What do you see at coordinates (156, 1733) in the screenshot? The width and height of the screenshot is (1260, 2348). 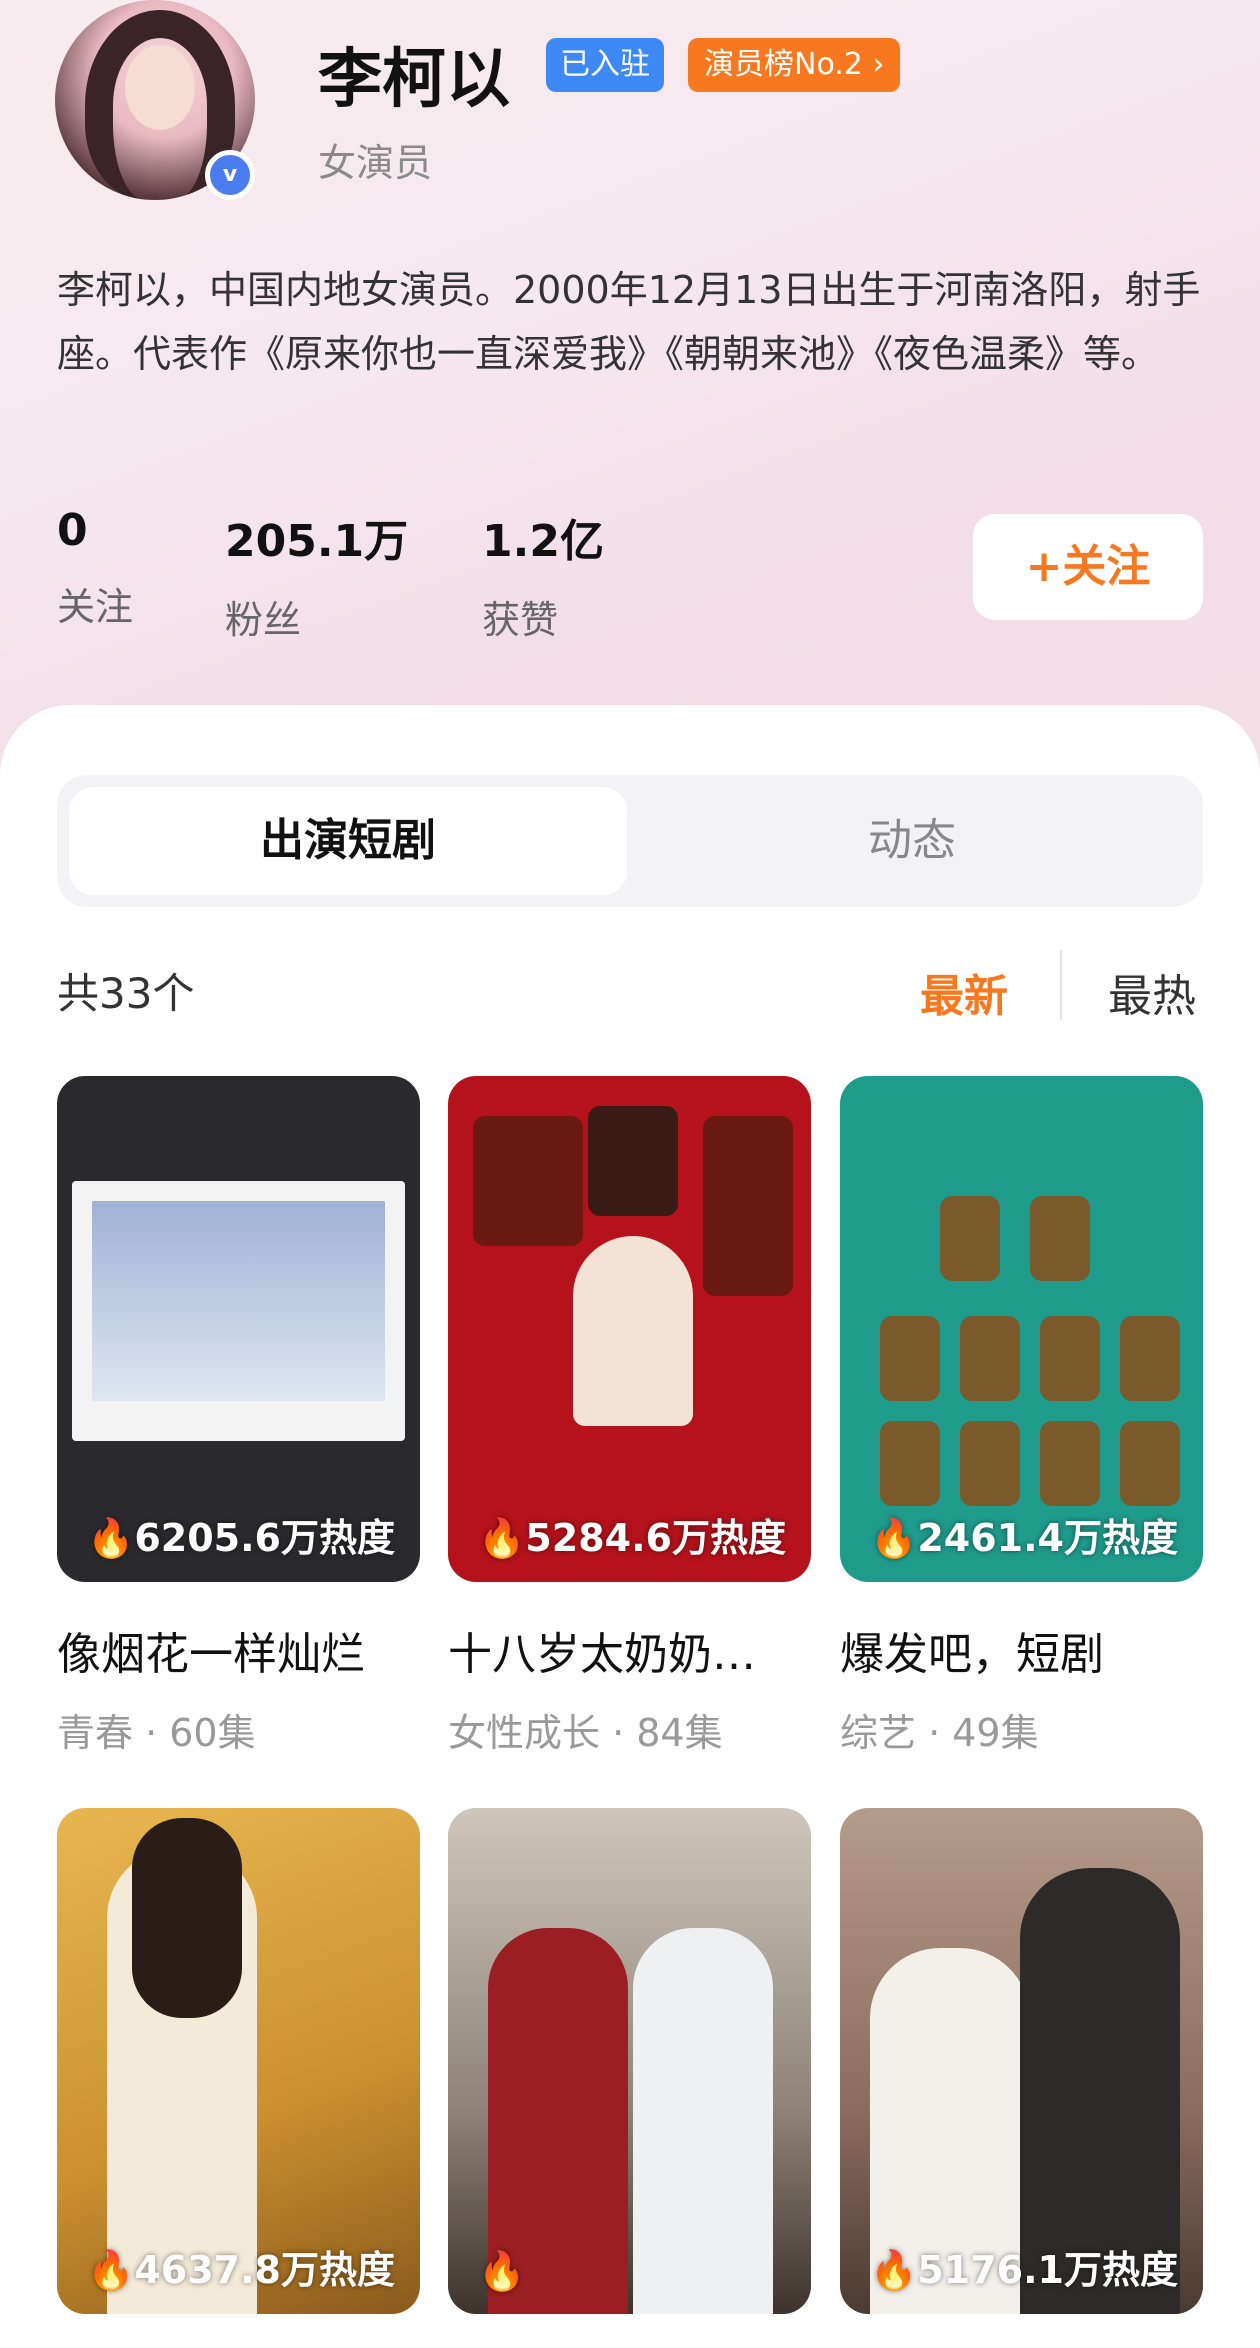 I see `drama-meta: 青春 · 60集` at bounding box center [156, 1733].